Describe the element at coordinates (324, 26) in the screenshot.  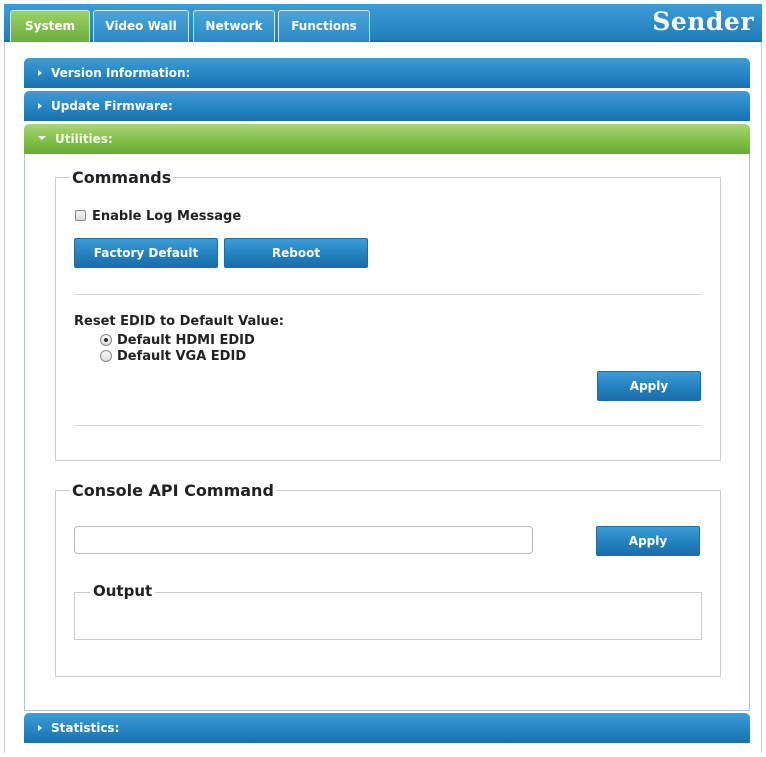
I see `tab-functions: Functions` at that location.